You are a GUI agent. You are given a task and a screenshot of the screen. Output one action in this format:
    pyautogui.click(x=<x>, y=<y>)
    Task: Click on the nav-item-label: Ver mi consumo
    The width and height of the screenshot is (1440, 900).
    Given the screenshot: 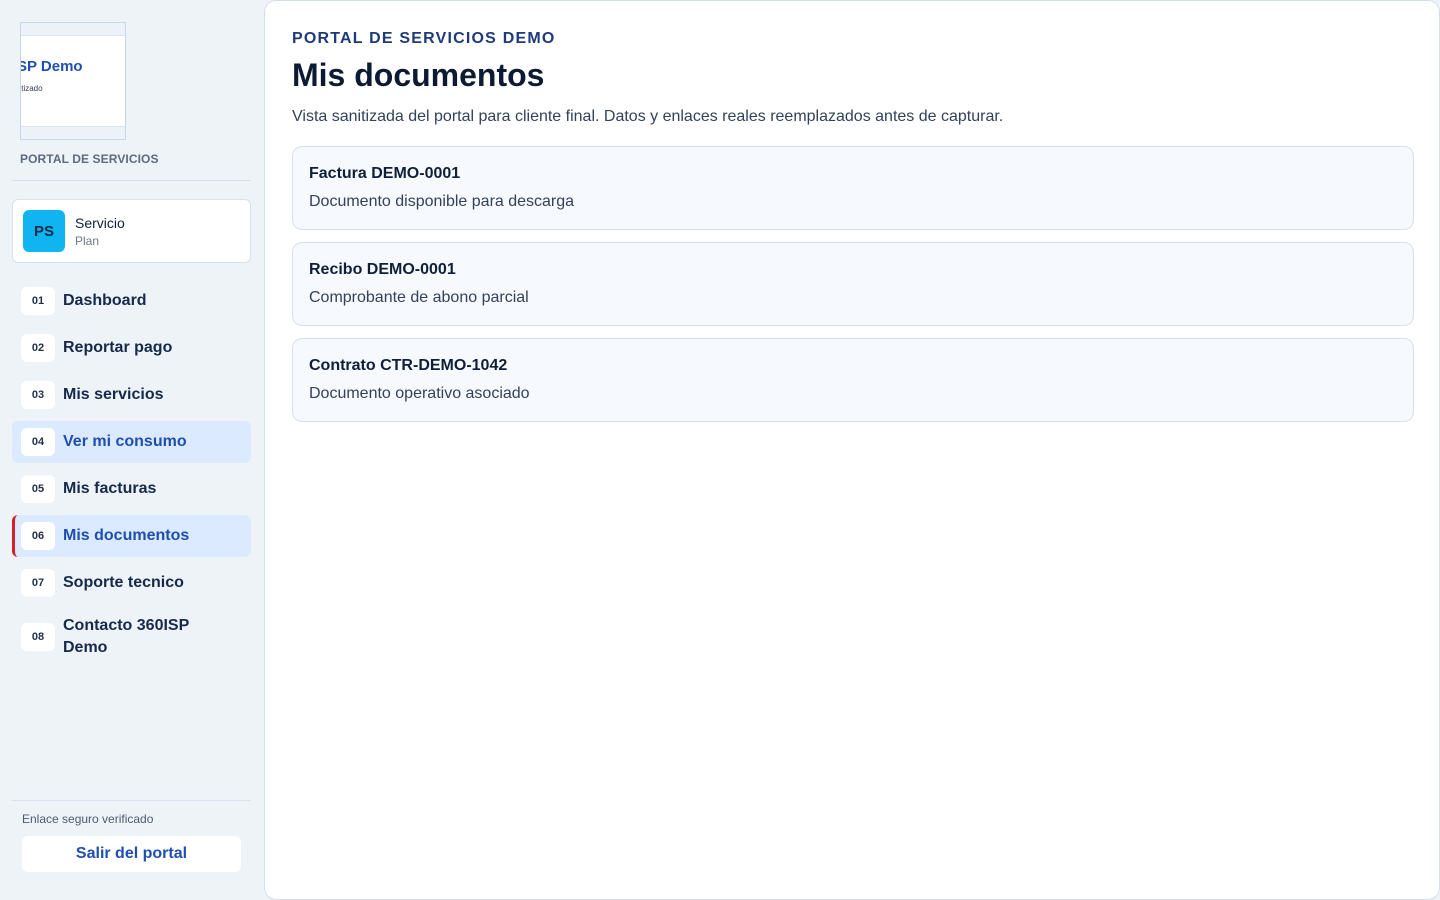 What is the action you would take?
    pyautogui.click(x=125, y=441)
    